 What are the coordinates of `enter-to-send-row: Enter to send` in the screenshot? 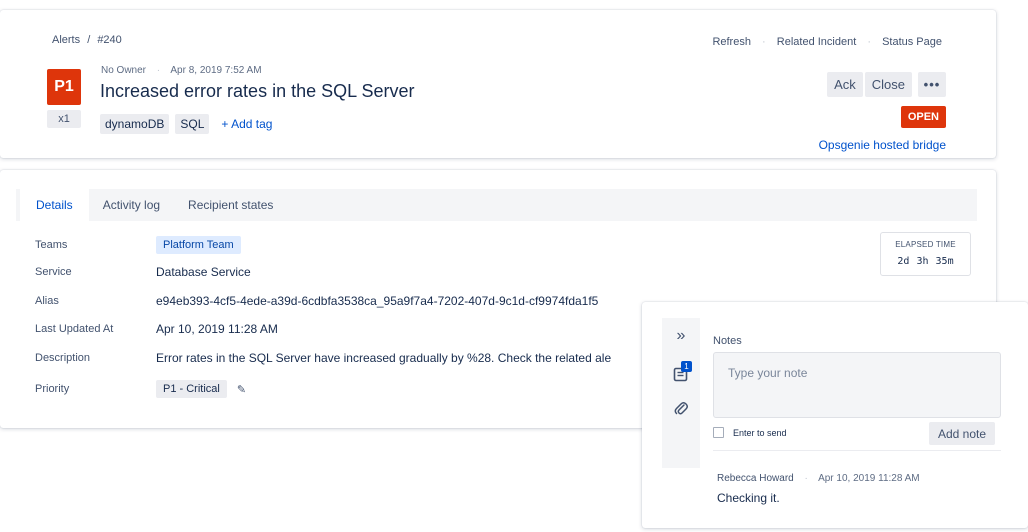 It's located at (750, 432).